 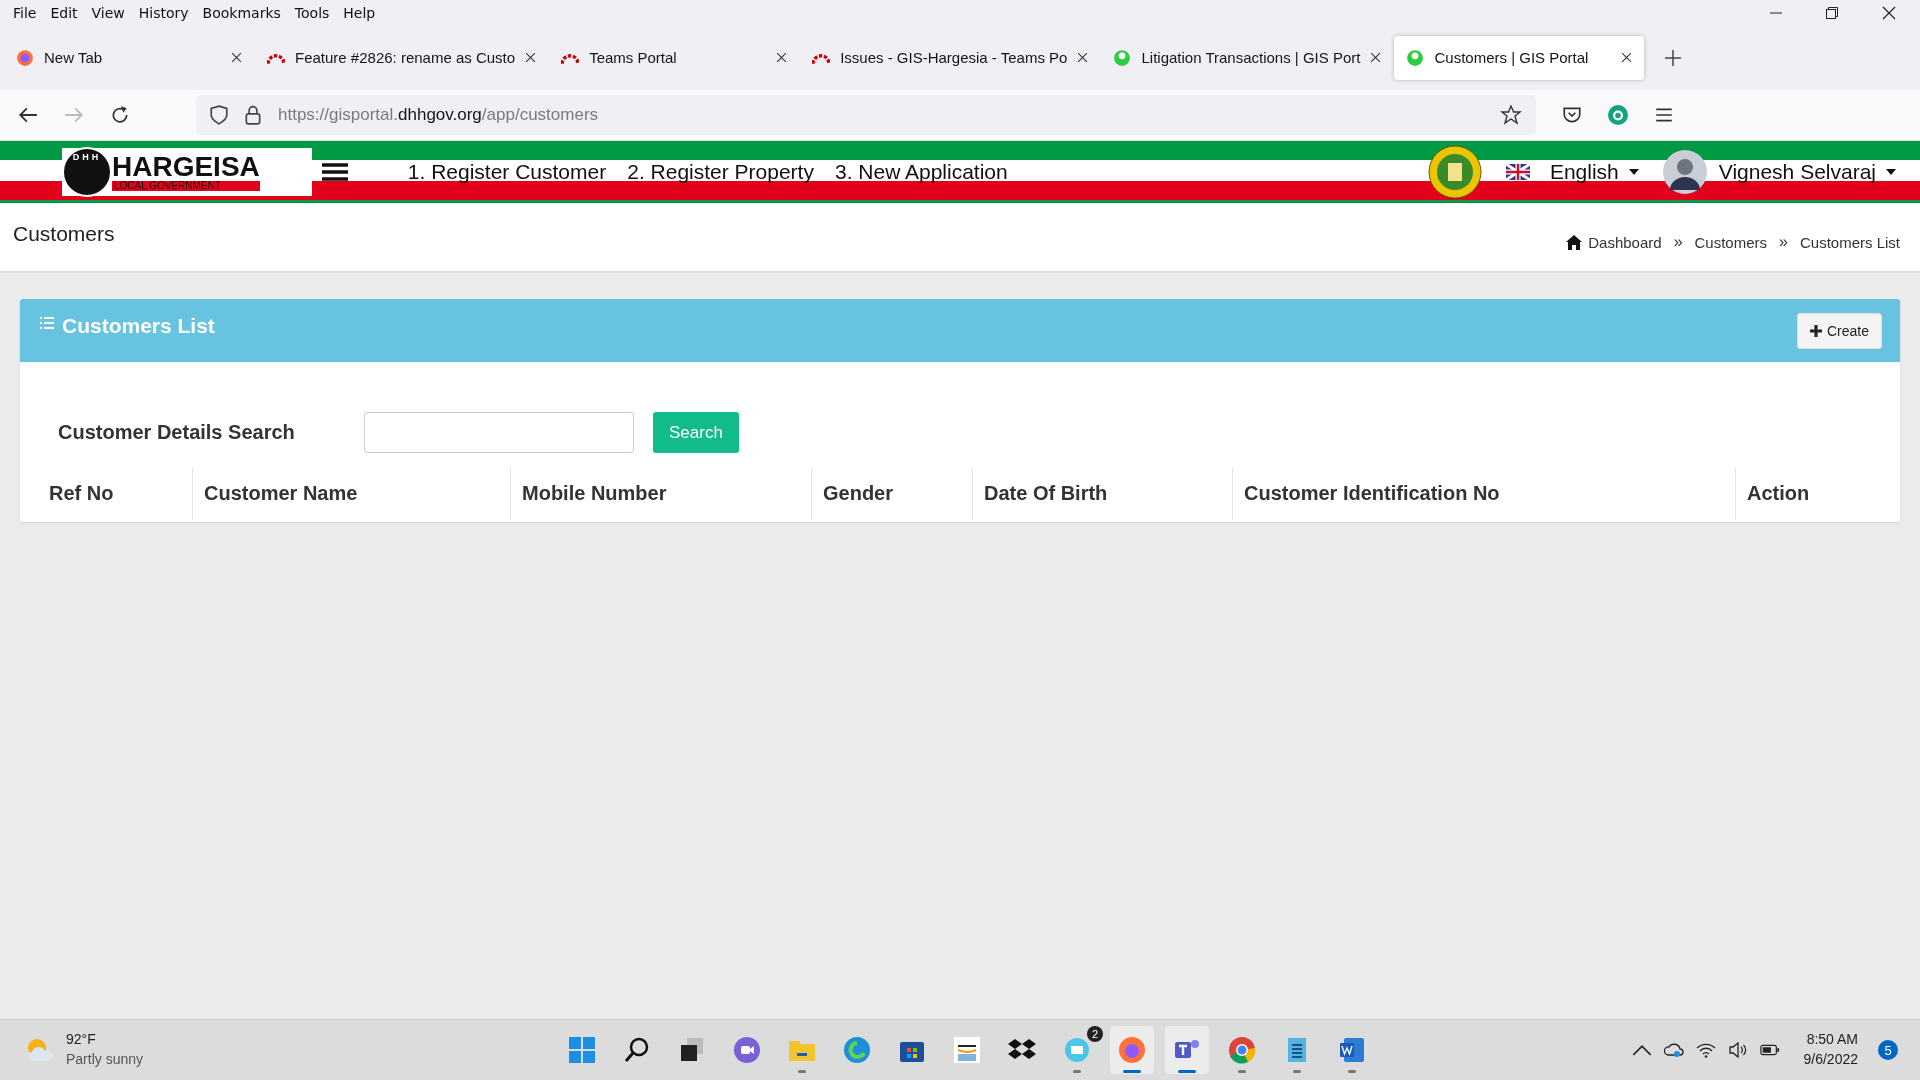 What do you see at coordinates (1832, 12) in the screenshot?
I see `restore-icon` at bounding box center [1832, 12].